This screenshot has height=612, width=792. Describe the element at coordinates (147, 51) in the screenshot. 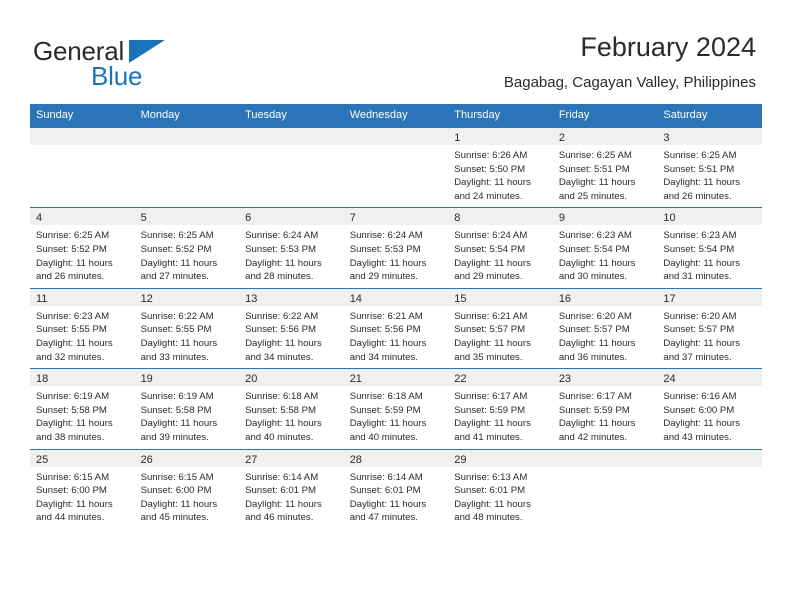

I see `logo-triangle-icon` at that location.